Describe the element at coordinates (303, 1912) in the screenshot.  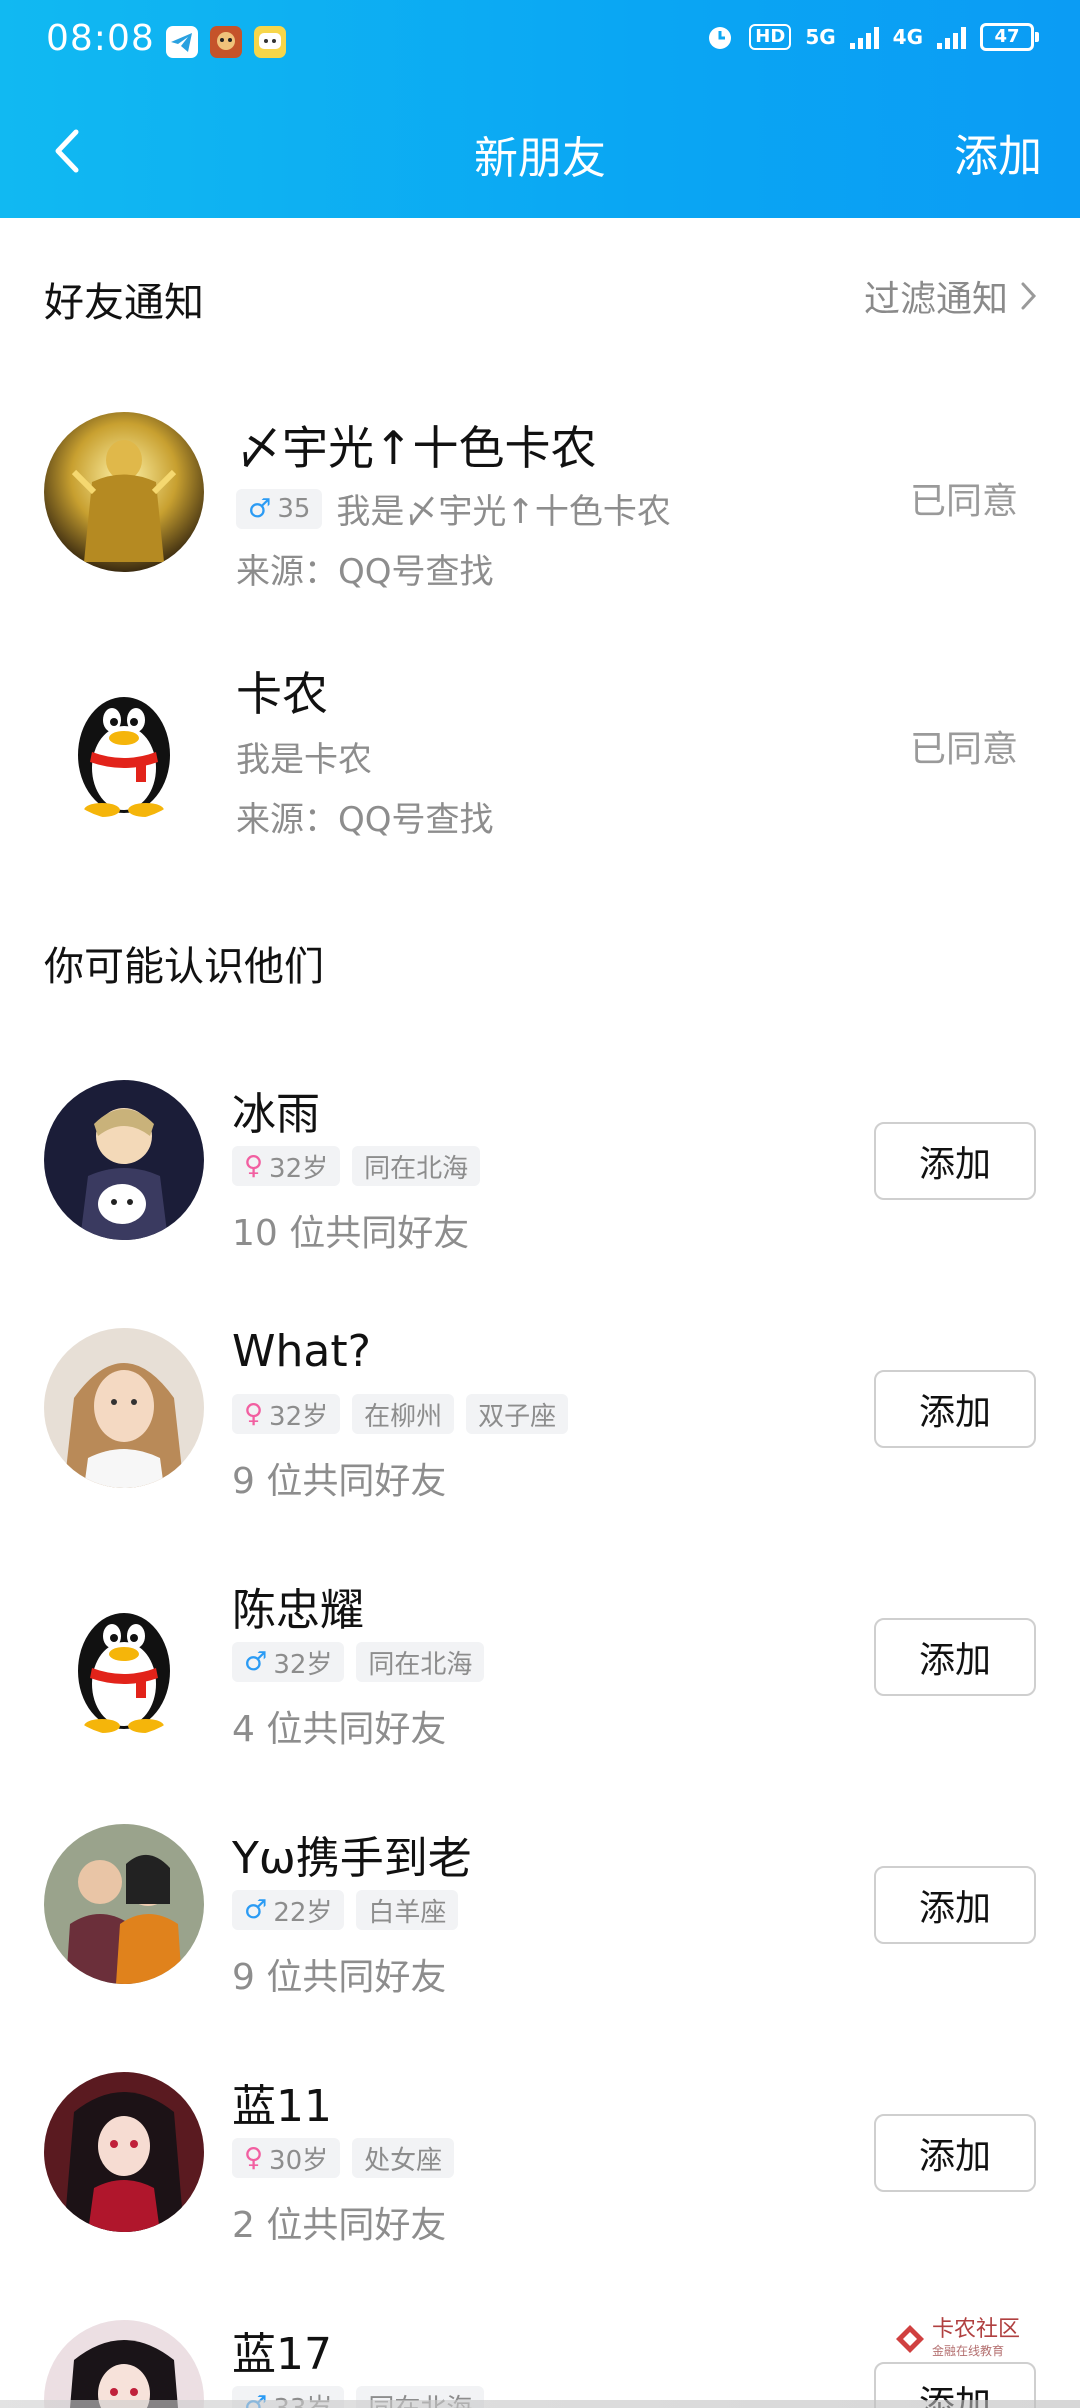
I see `age-label: 22岁` at that location.